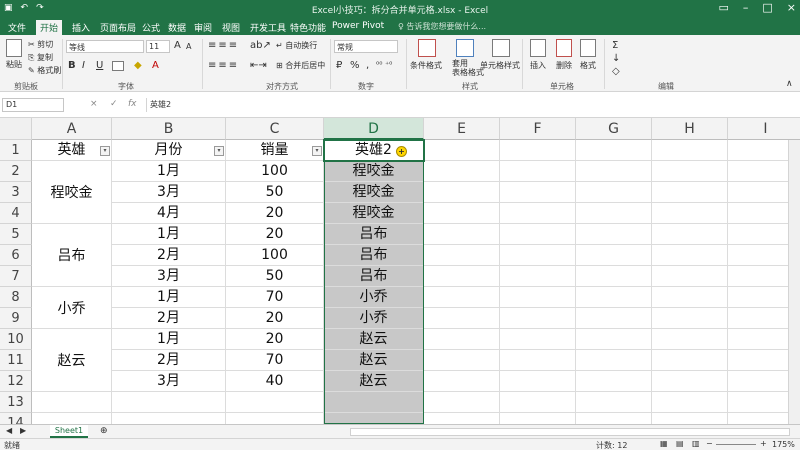 The image size is (800, 450). I want to click on column-header-d: D, so click(374, 129).